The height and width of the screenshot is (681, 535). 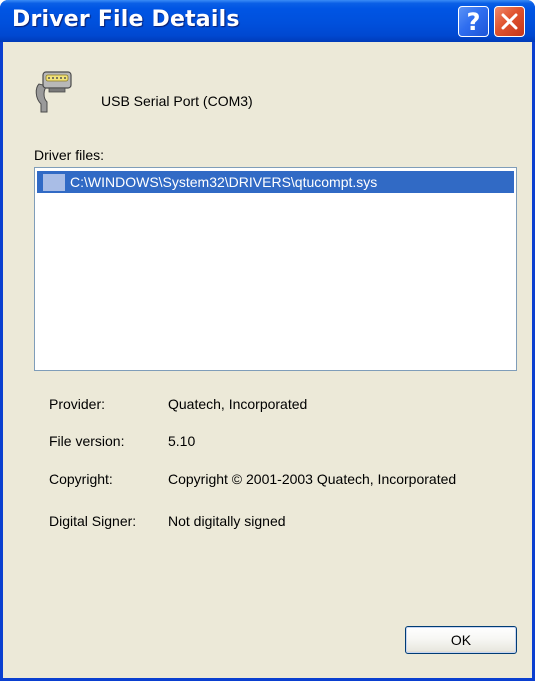 What do you see at coordinates (53, 92) in the screenshot?
I see `serial-port-connector-icon` at bounding box center [53, 92].